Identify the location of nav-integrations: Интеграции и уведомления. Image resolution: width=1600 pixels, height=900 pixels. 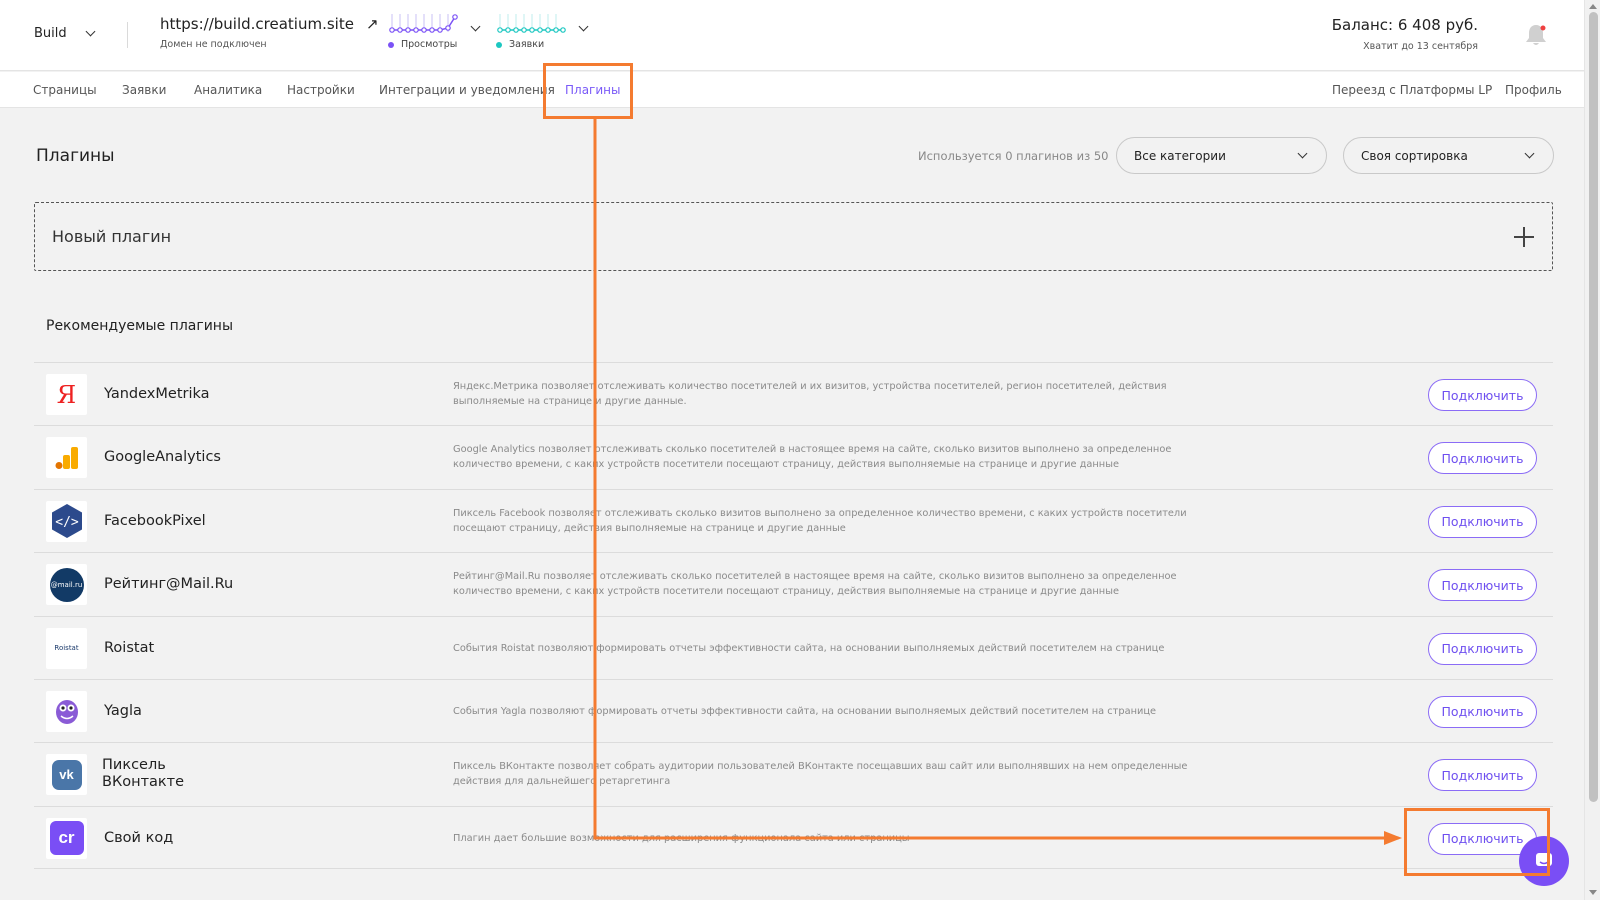
(467, 90).